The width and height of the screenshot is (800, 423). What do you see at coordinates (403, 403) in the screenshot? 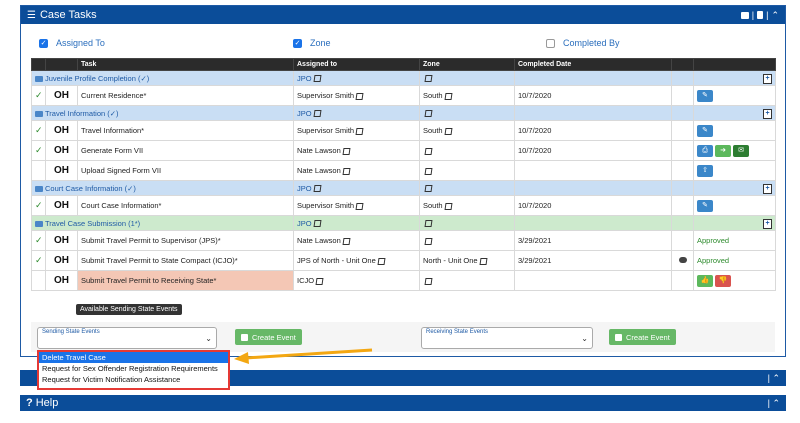
I see `help-panel-header: ? Help | ⌃` at bounding box center [403, 403].